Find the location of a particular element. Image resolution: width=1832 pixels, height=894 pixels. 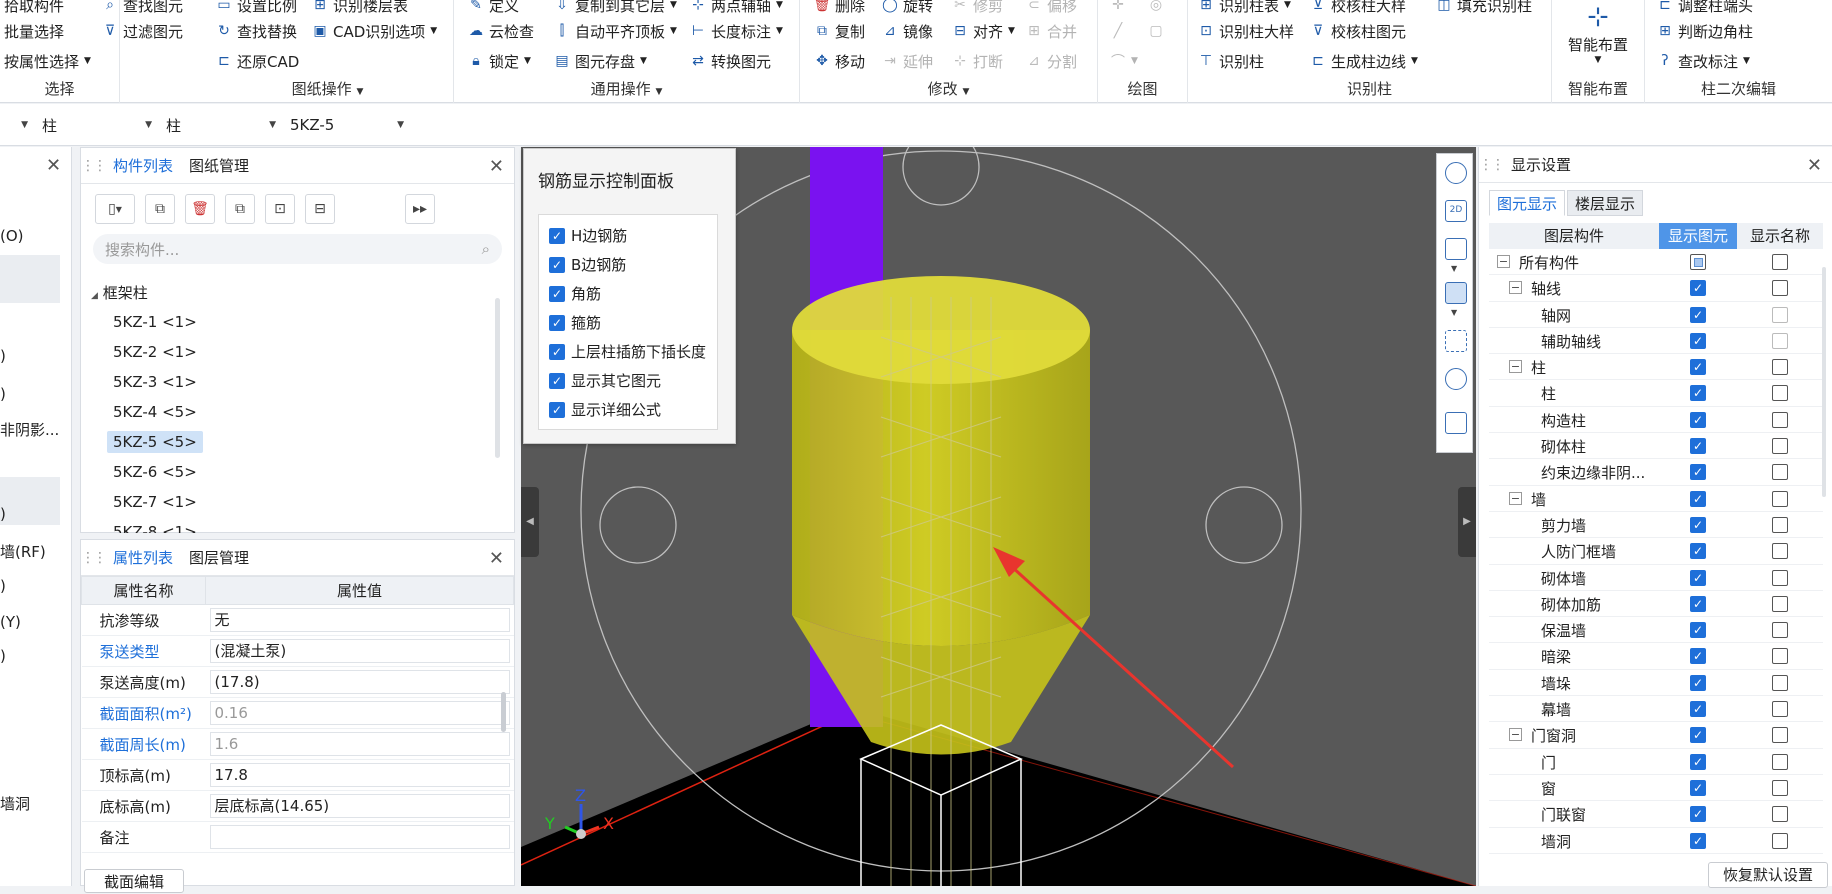

display-row: 剪力墙 ✓ is located at coordinates (1656, 525).